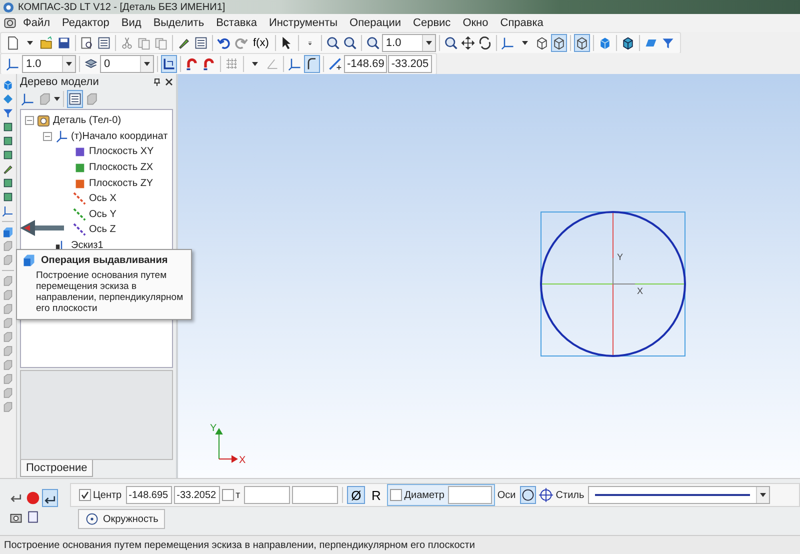 The width and height of the screenshot is (800, 554). What do you see at coordinates (679, 495) in the screenshot?
I see `line-style-combo` at bounding box center [679, 495].